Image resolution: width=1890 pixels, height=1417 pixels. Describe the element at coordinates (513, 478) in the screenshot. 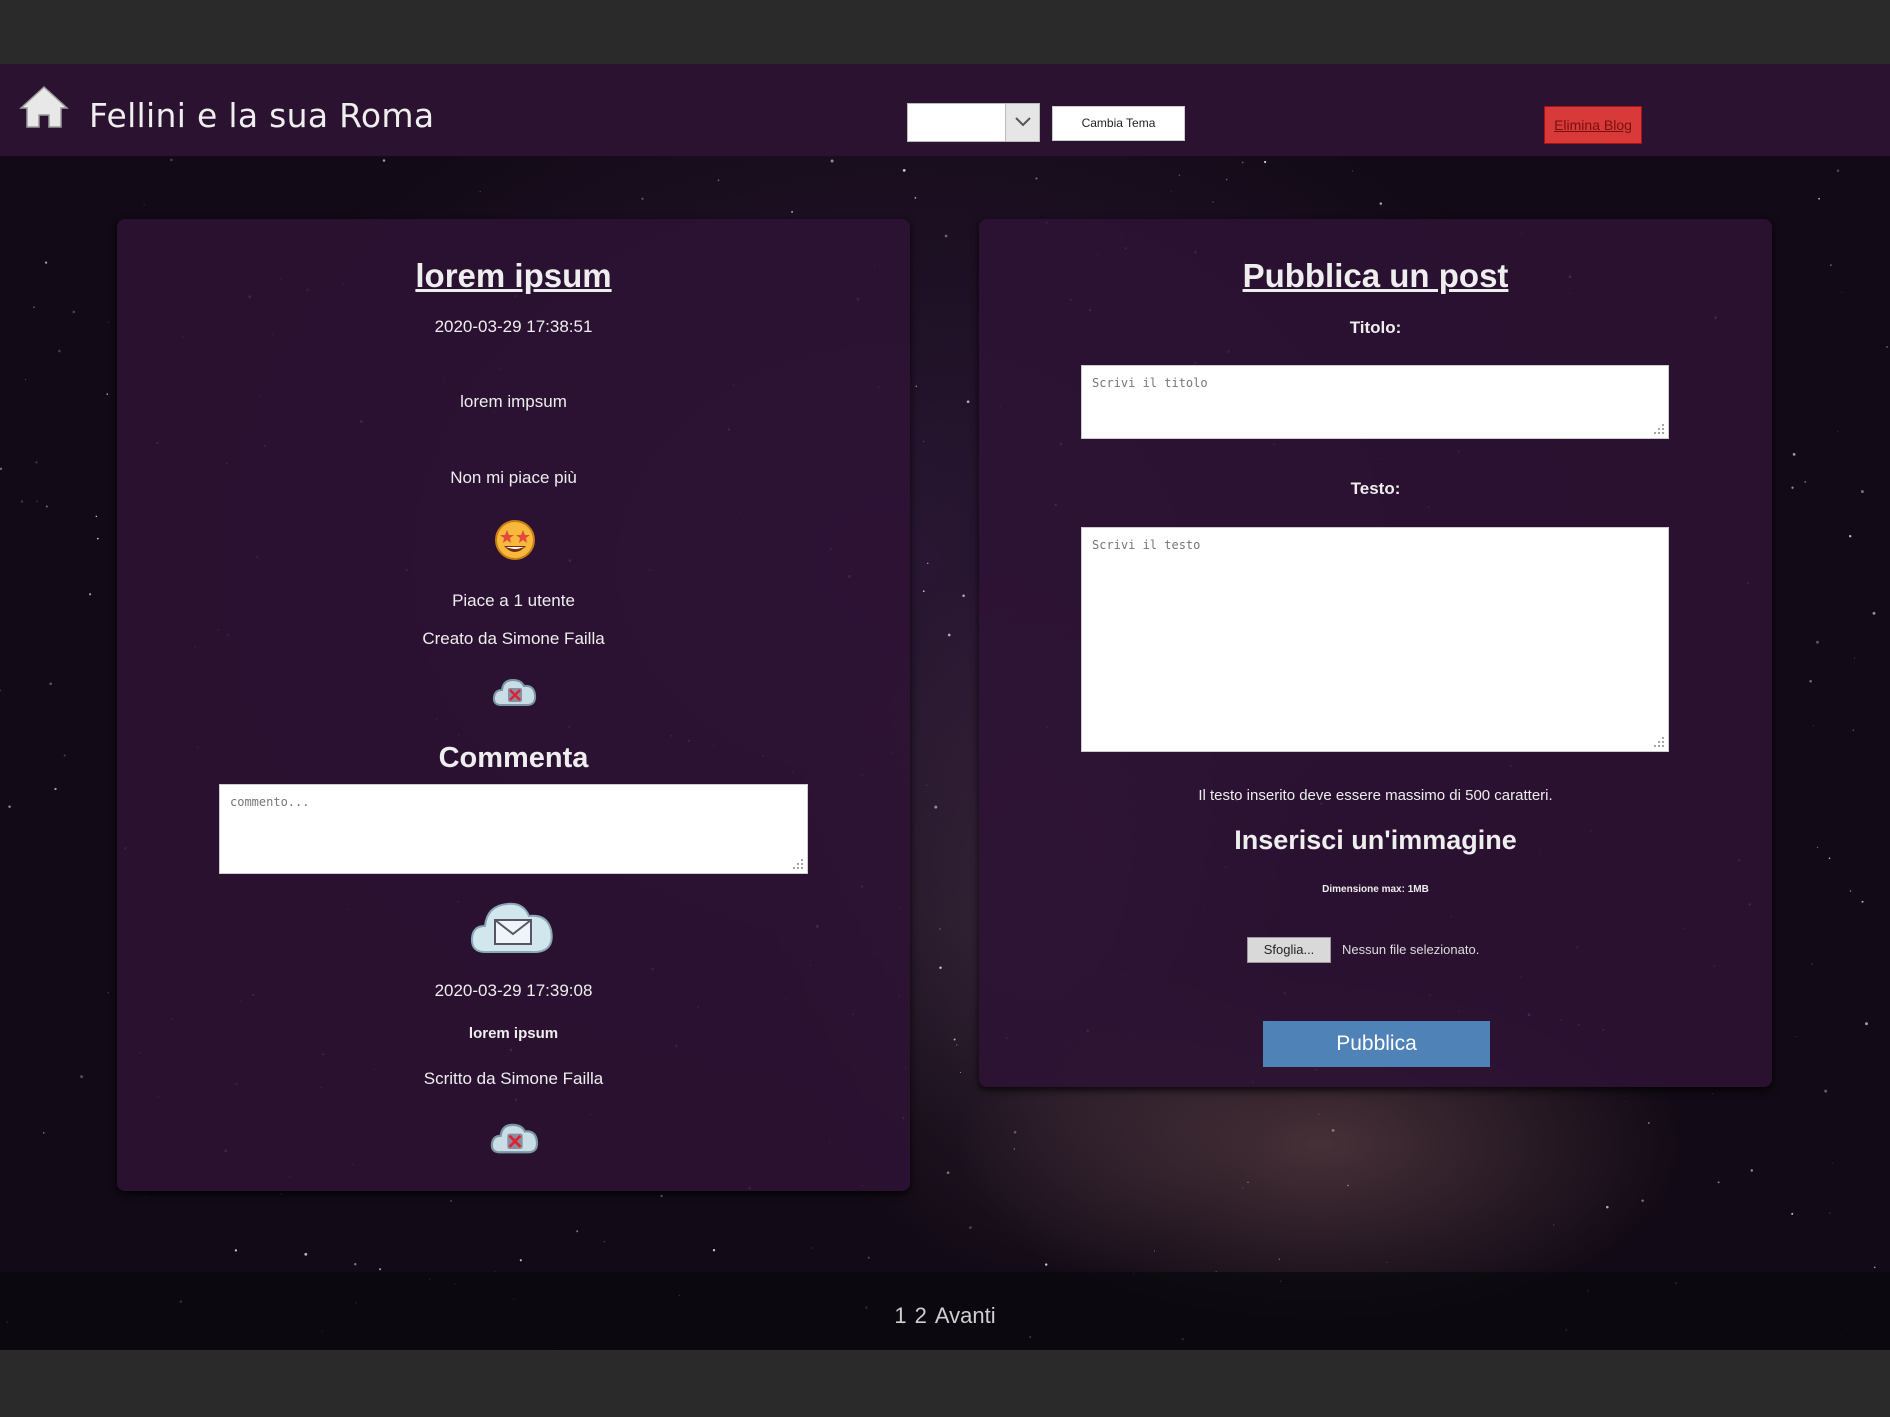

I see `unlike-link: Non mi piace più` at that location.